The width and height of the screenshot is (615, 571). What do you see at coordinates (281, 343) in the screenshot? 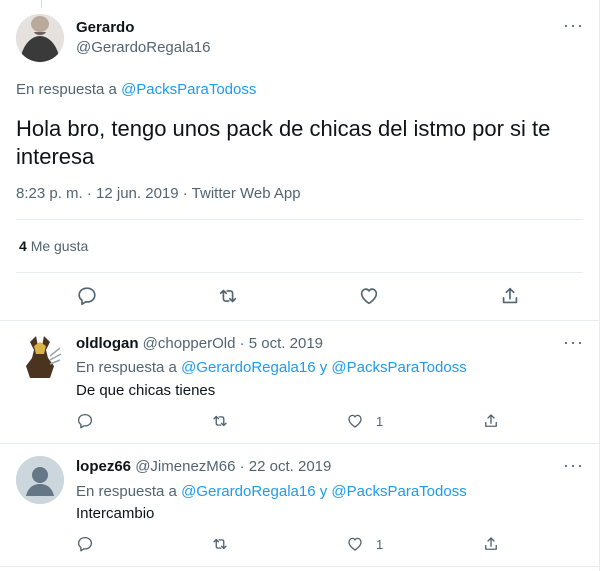
I see `reply-date: · 5 oct. 2019` at bounding box center [281, 343].